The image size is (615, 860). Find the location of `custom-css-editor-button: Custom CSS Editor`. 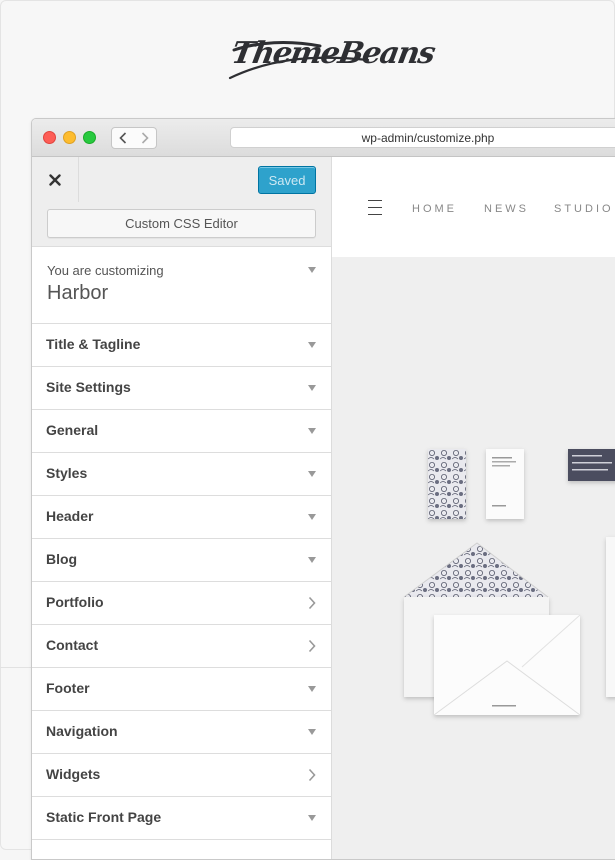

custom-css-editor-button: Custom CSS Editor is located at coordinates (181, 223).